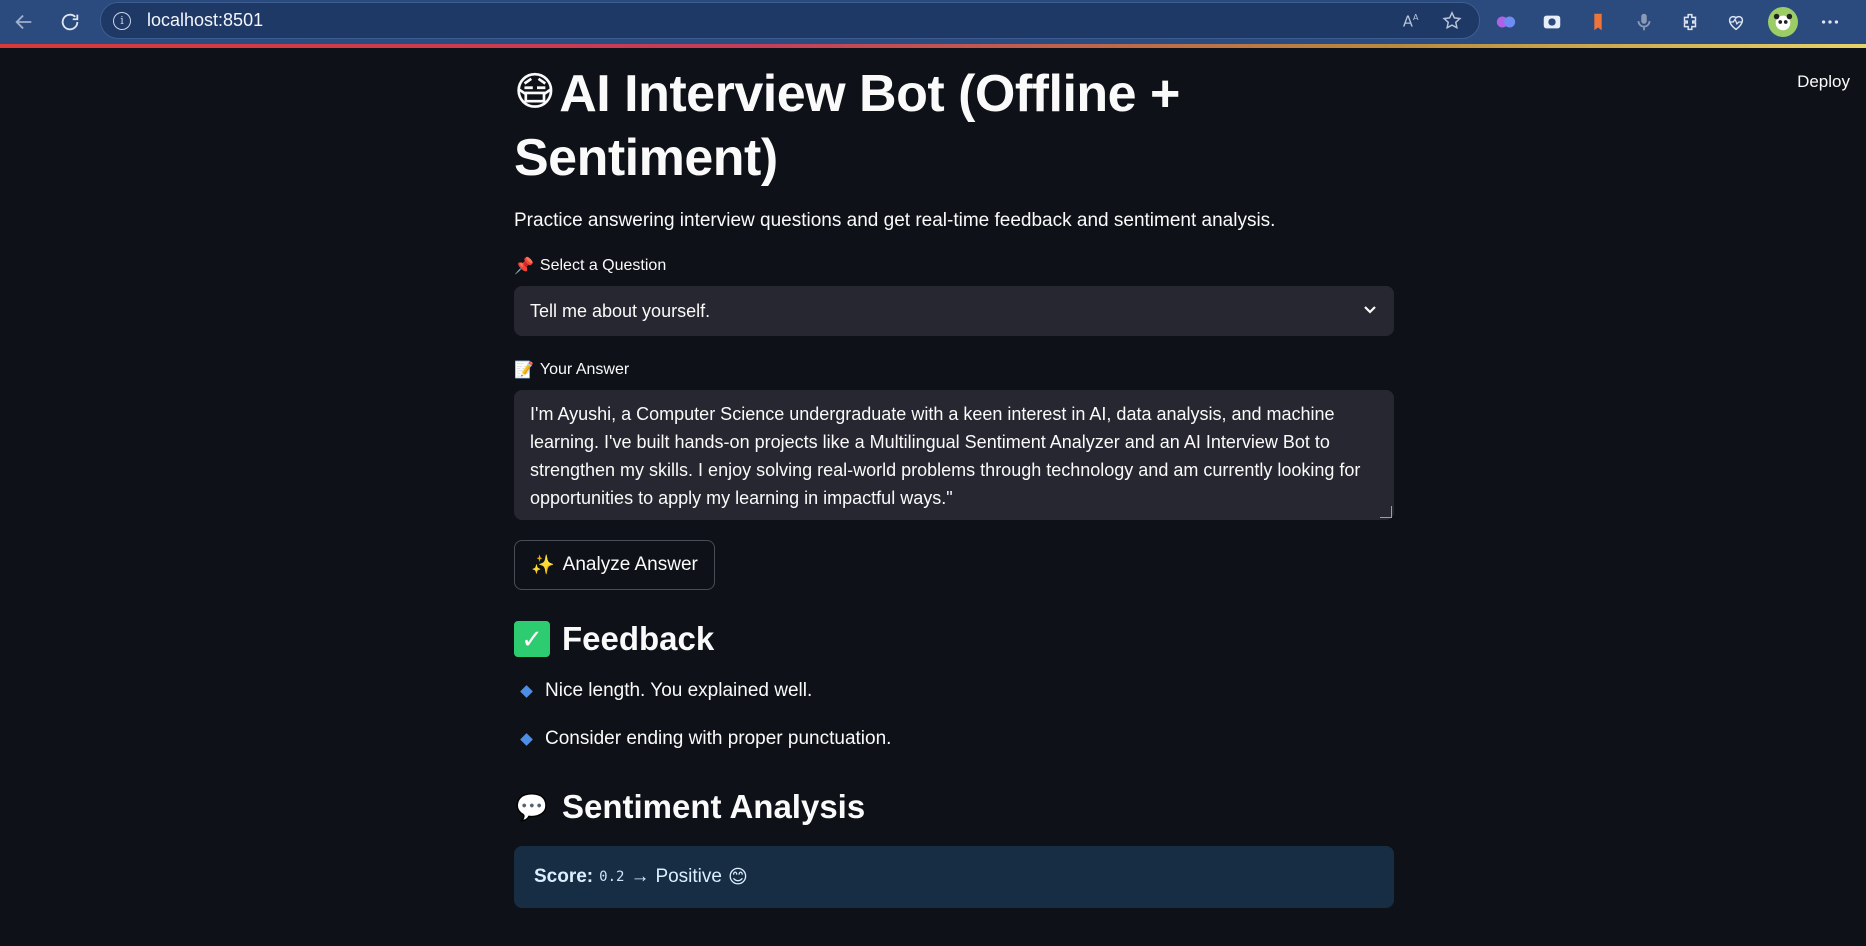  What do you see at coordinates (954, 311) in the screenshot?
I see `question-select: Tell me about yourself.` at bounding box center [954, 311].